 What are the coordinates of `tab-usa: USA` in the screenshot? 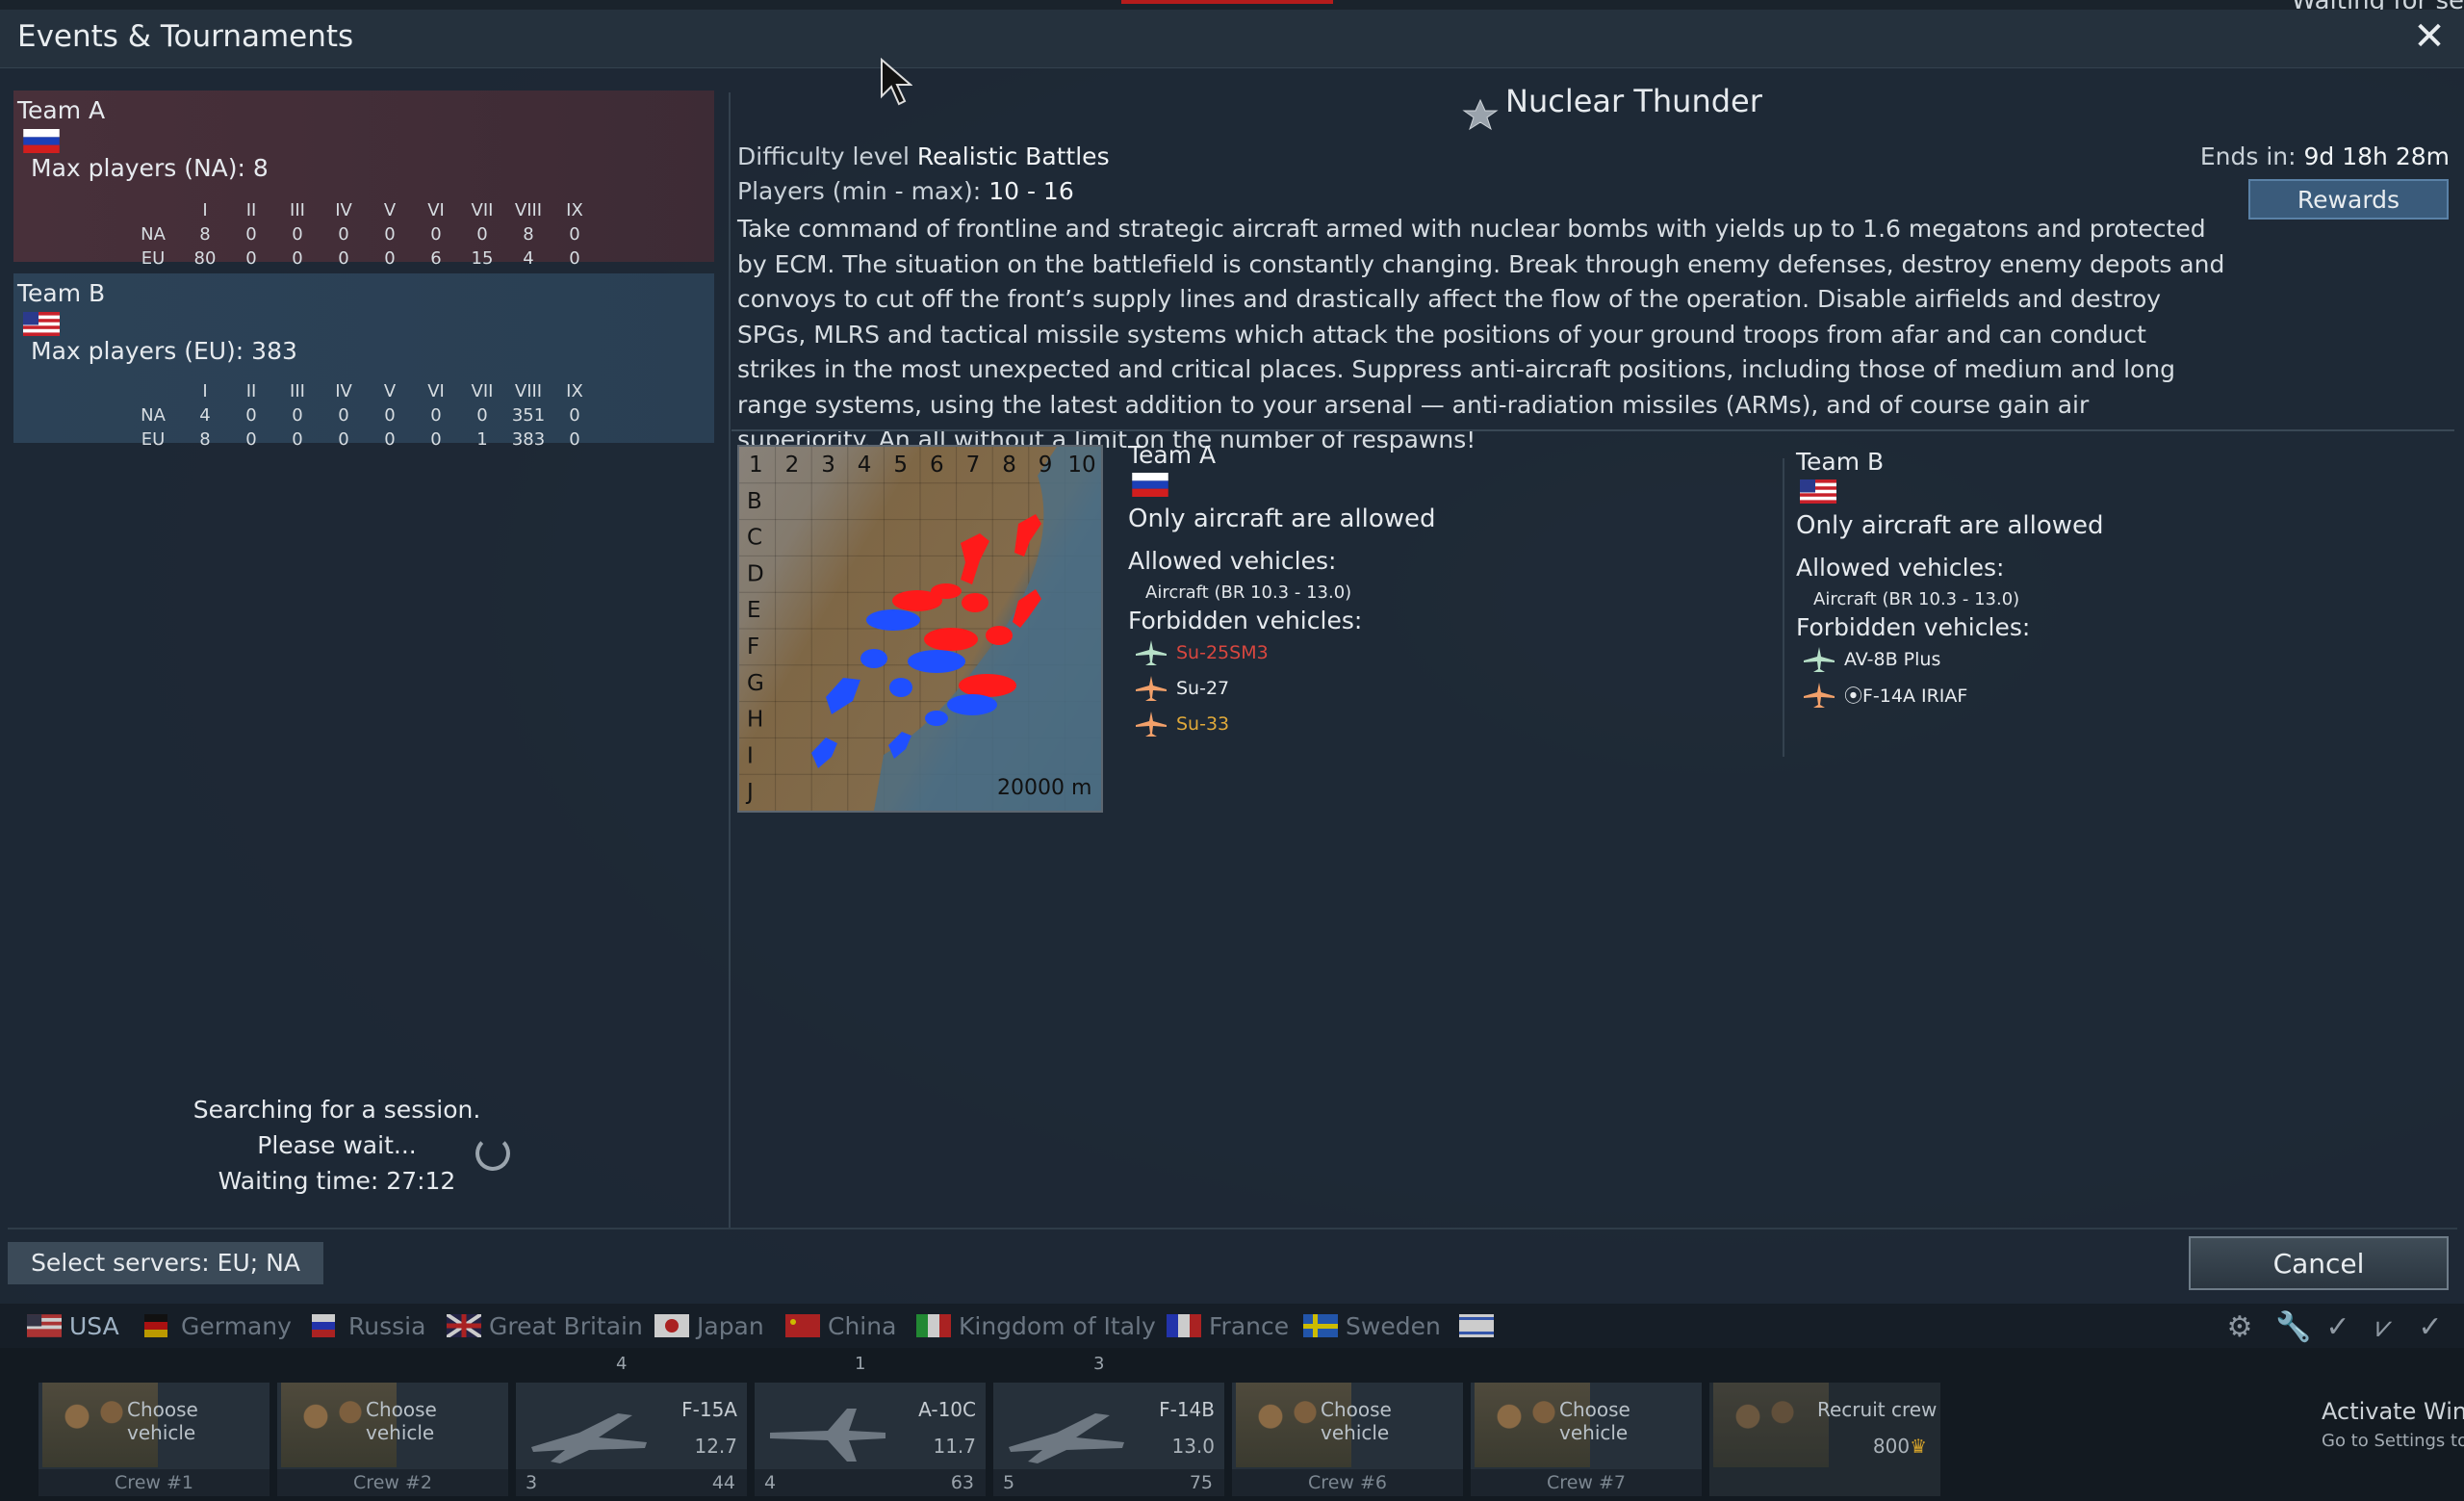 It's located at (73, 1325).